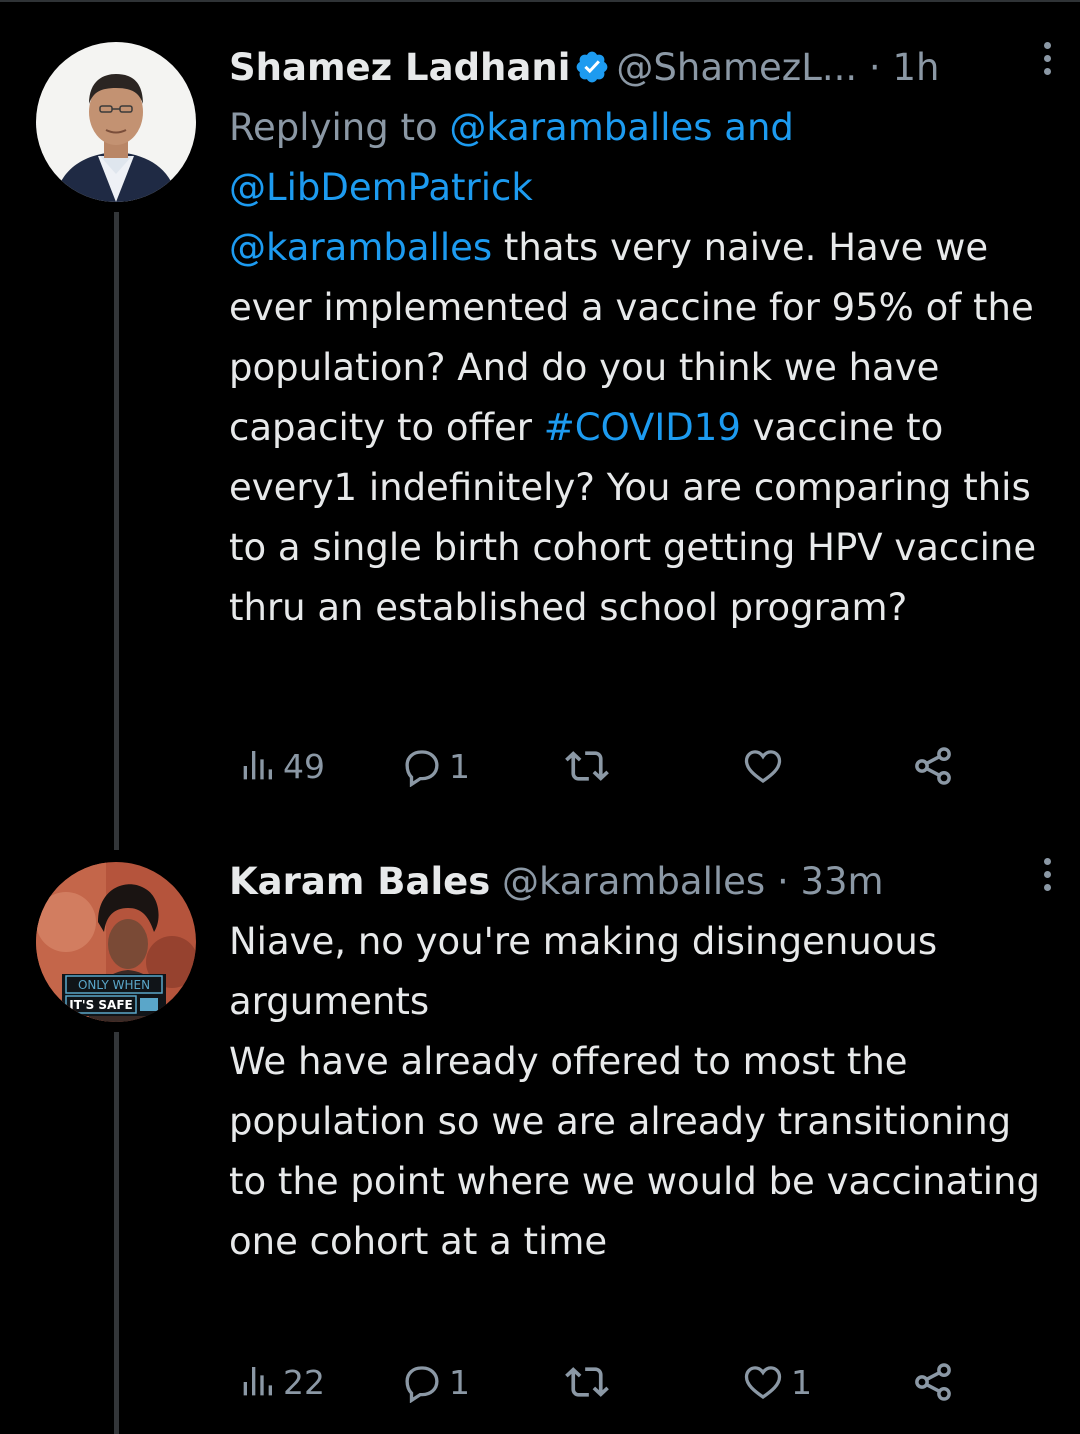  Describe the element at coordinates (304, 766) in the screenshot. I see `views-count: 49` at that location.